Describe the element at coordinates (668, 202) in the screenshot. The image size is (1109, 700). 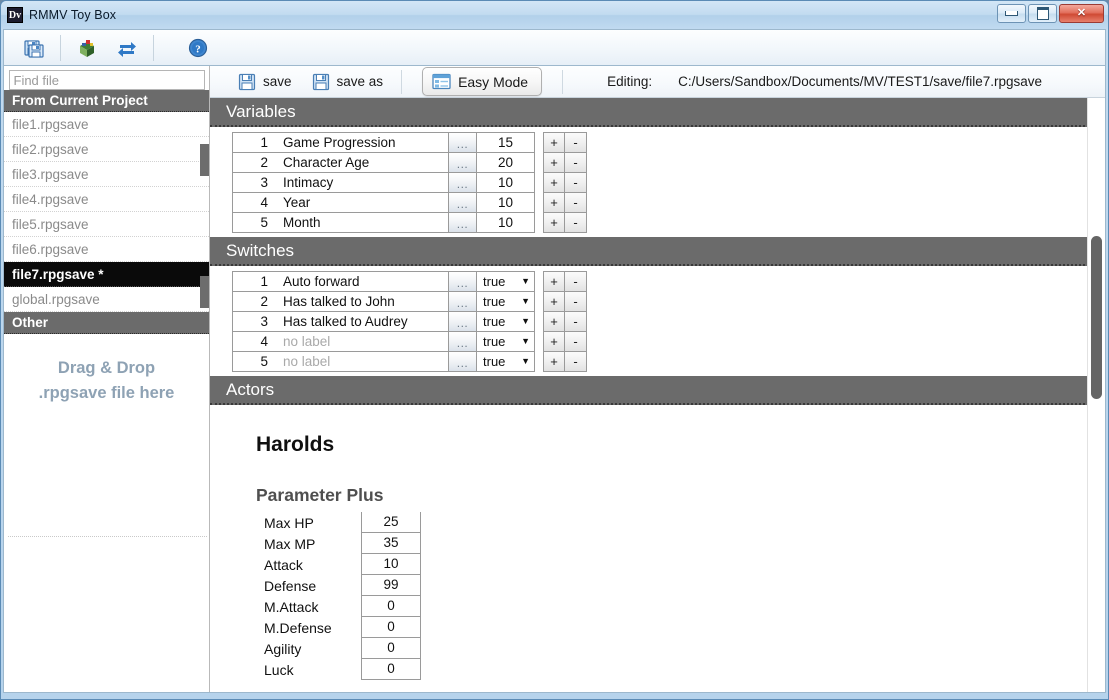
I see `table-row: 4 Year ... 10 + -` at that location.